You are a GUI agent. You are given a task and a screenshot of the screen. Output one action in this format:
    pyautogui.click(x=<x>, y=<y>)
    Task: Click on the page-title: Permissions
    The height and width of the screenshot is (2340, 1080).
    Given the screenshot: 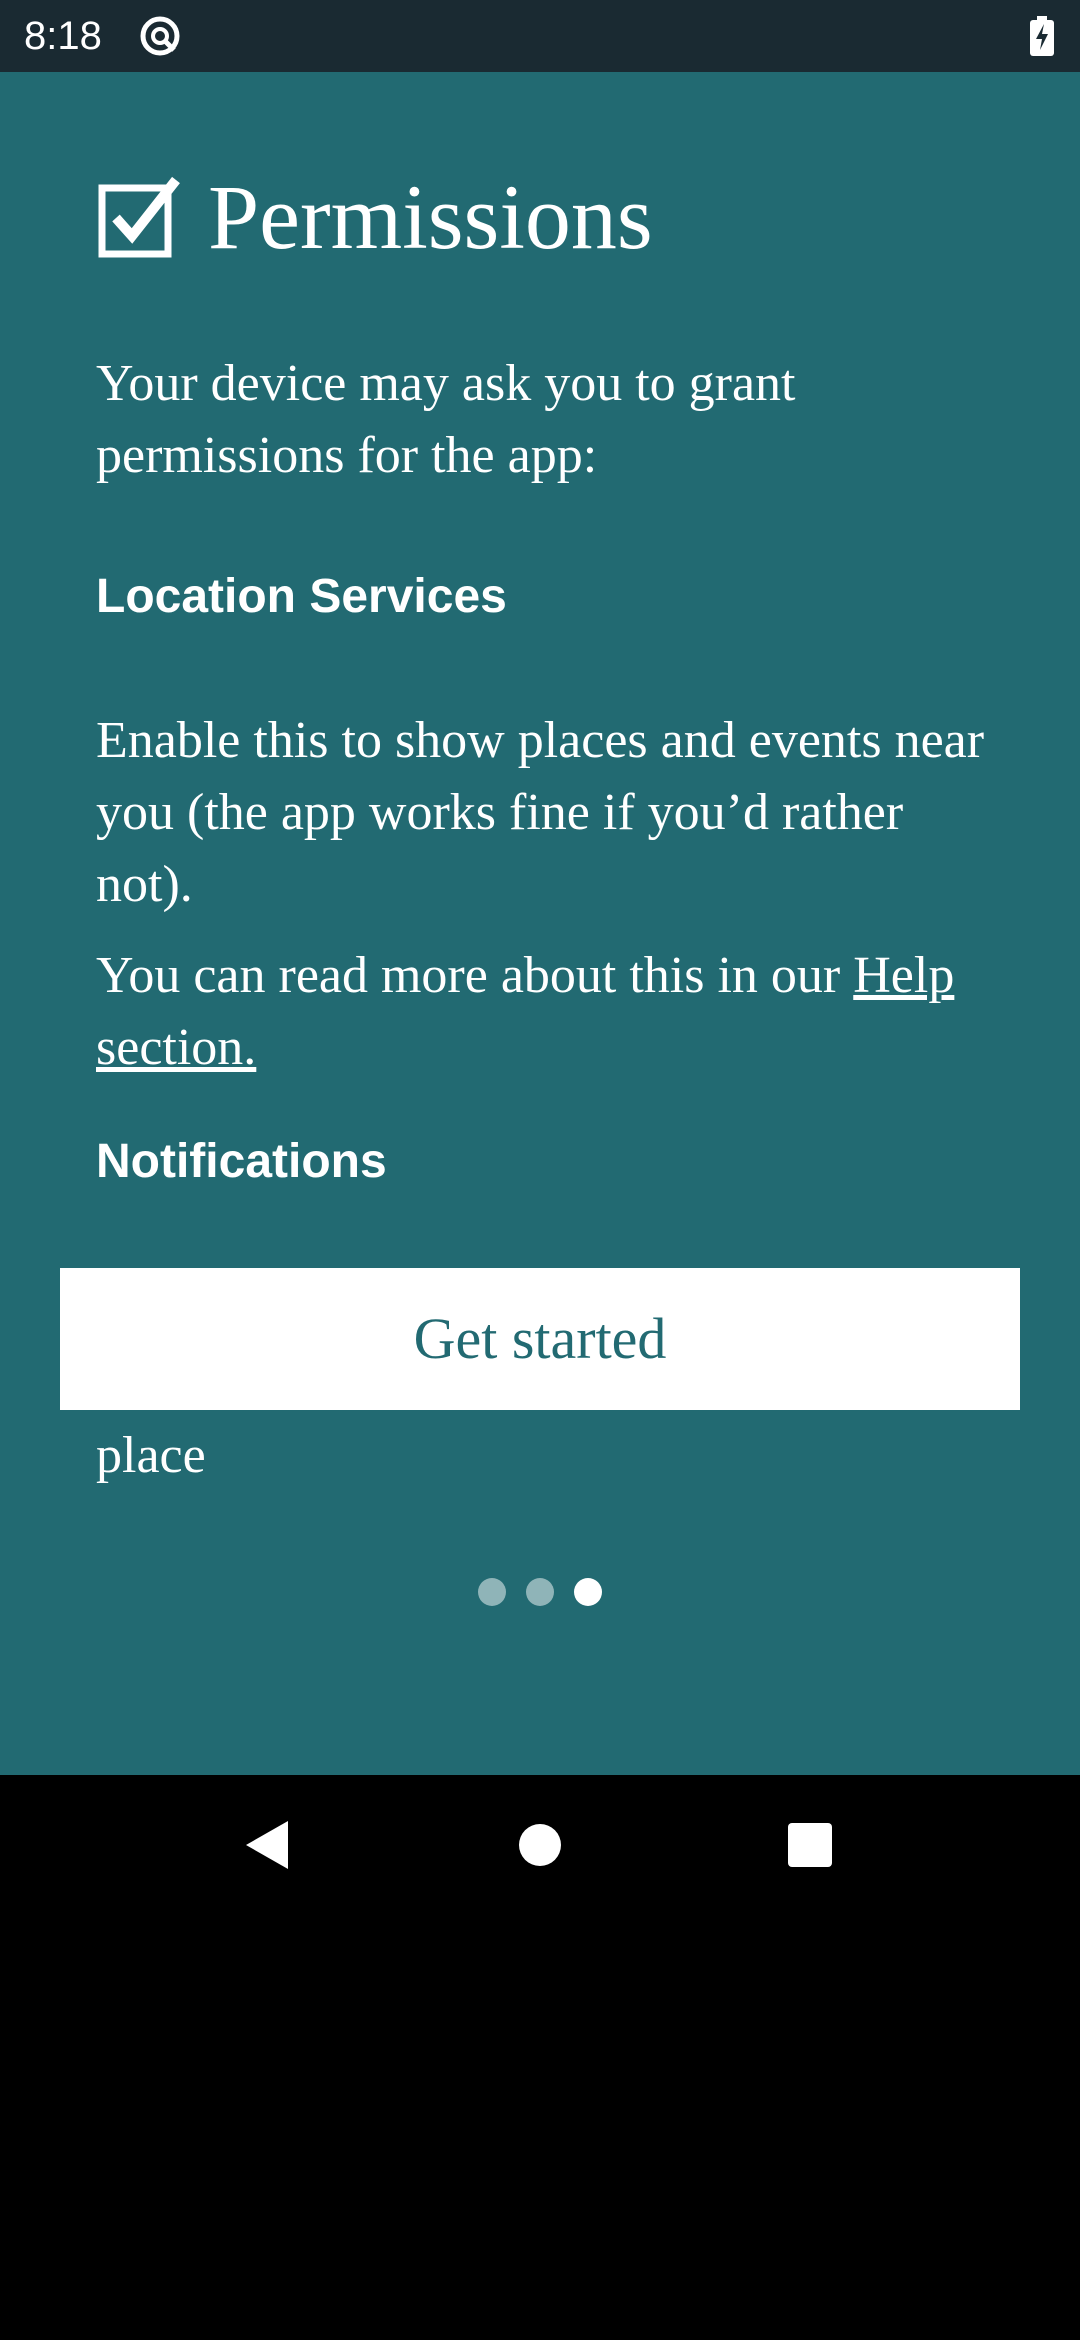 What is the action you would take?
    pyautogui.click(x=430, y=217)
    